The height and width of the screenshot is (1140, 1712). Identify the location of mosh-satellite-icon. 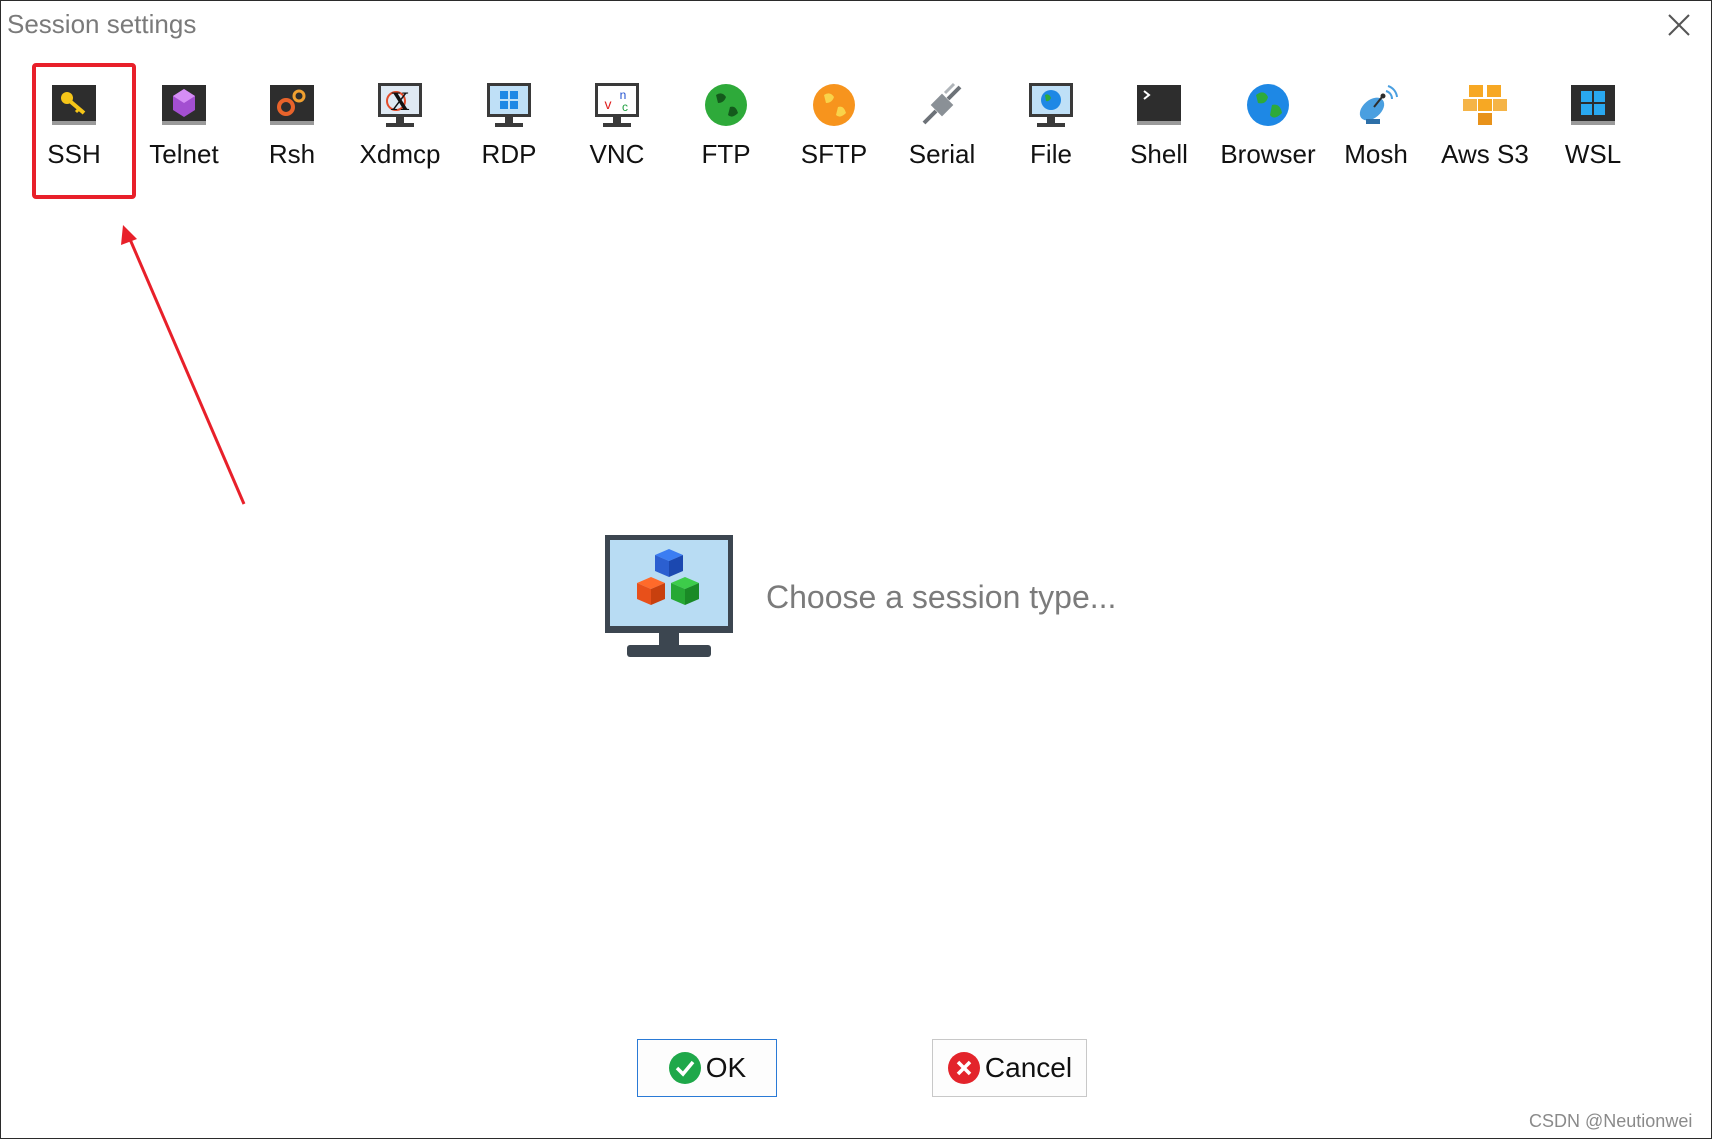
(1378, 104).